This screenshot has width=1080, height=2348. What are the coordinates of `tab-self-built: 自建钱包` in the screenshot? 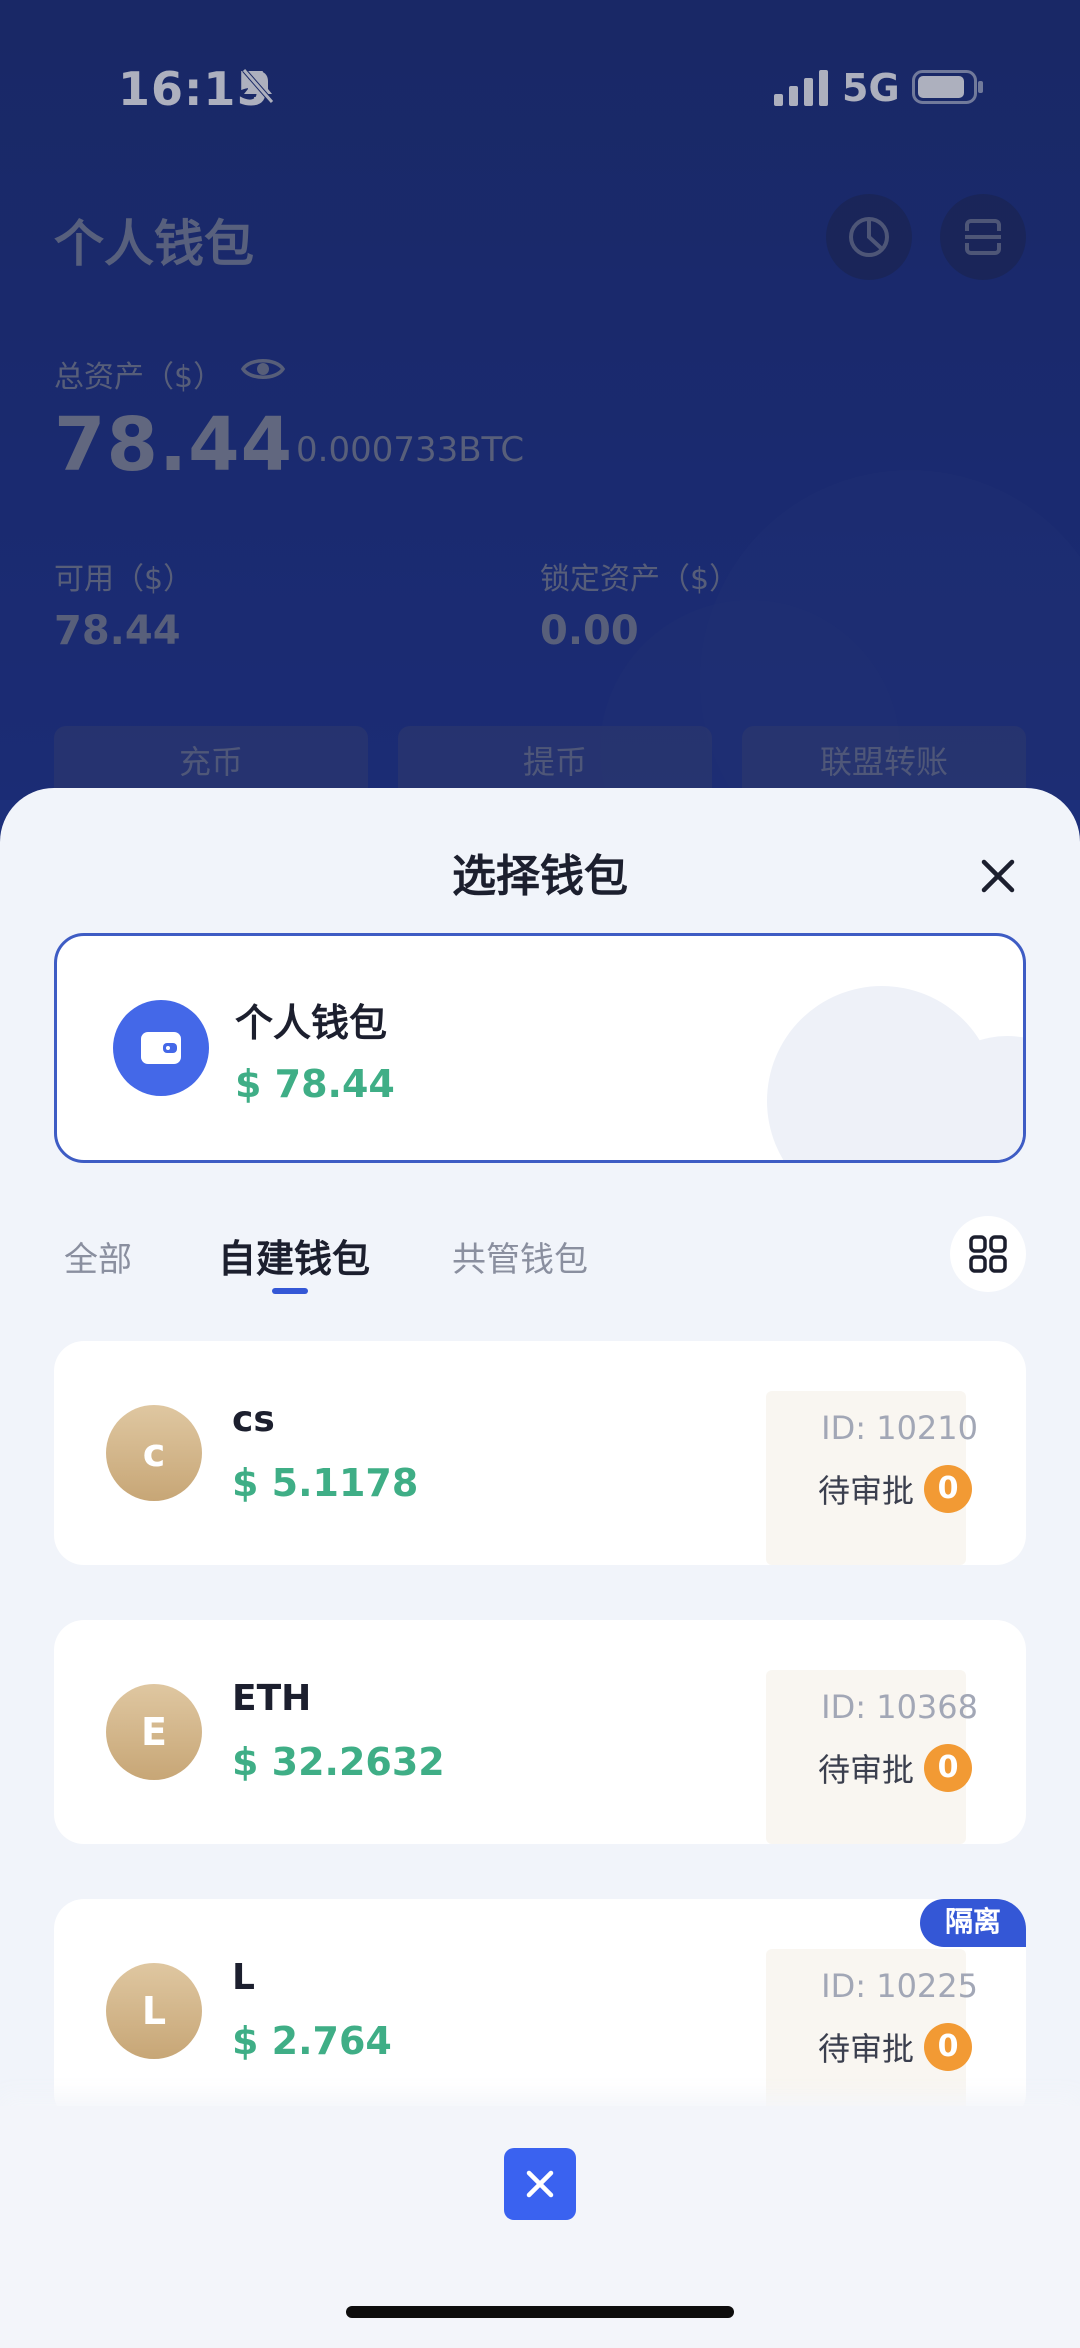 It's located at (294, 1255).